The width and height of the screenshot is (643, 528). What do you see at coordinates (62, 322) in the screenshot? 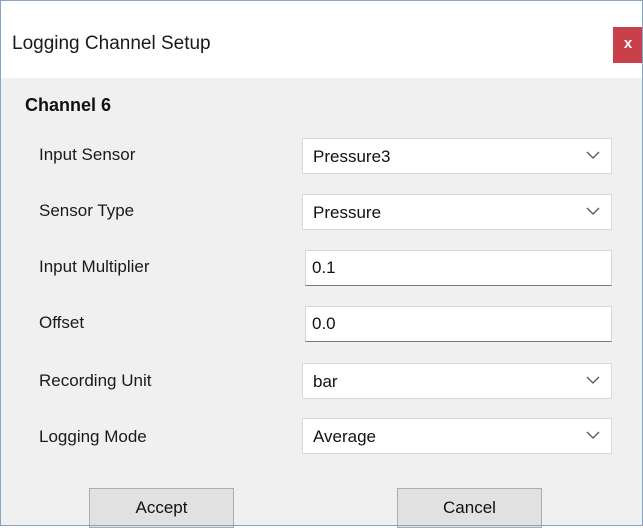
I see `offset-label: Offset` at bounding box center [62, 322].